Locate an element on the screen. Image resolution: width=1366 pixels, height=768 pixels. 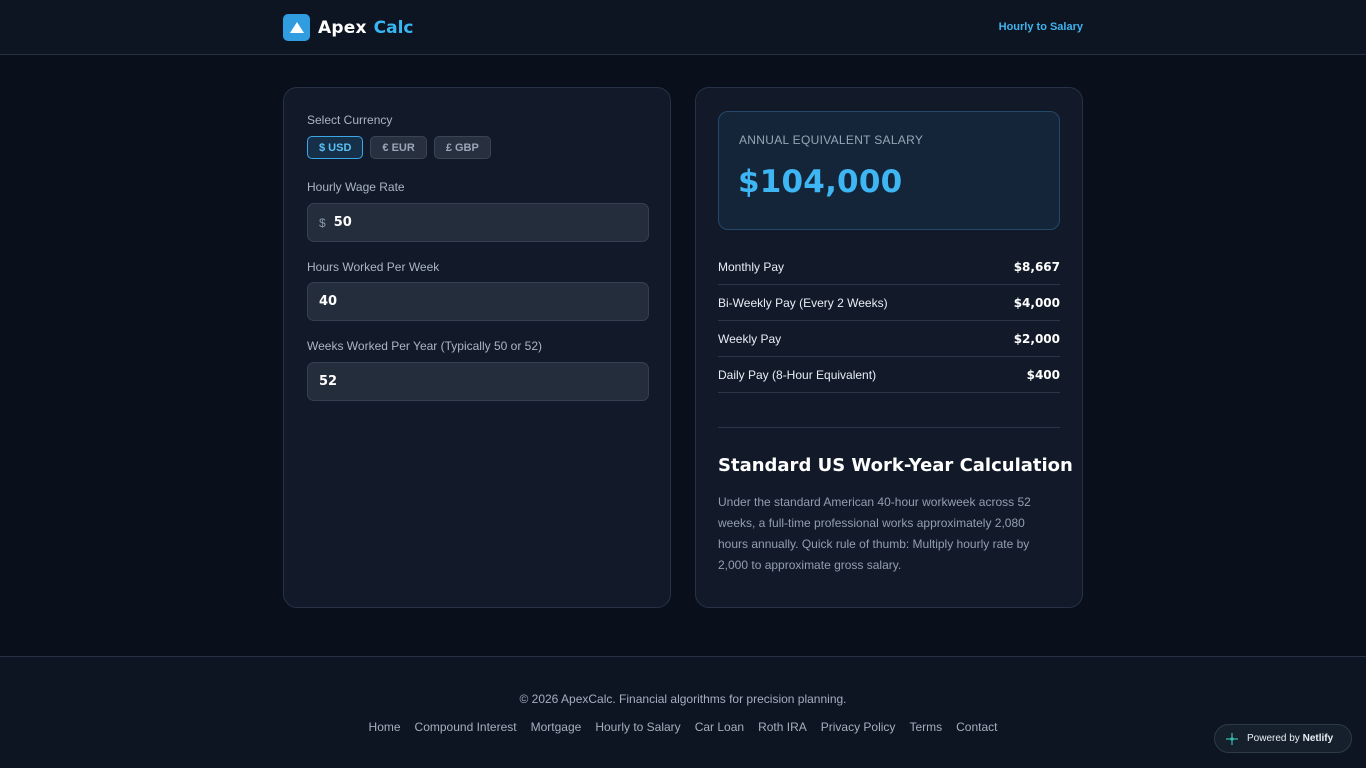
footer-link-mortgage: Mortgage is located at coordinates (556, 727).